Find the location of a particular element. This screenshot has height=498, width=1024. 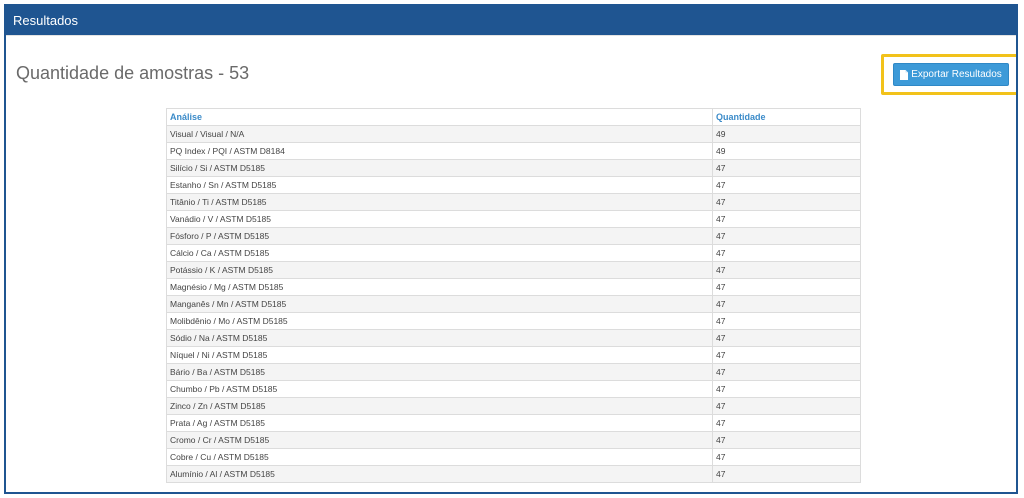

table-row: Cromo / Cr / ASTM D5185 47 is located at coordinates (513, 440).